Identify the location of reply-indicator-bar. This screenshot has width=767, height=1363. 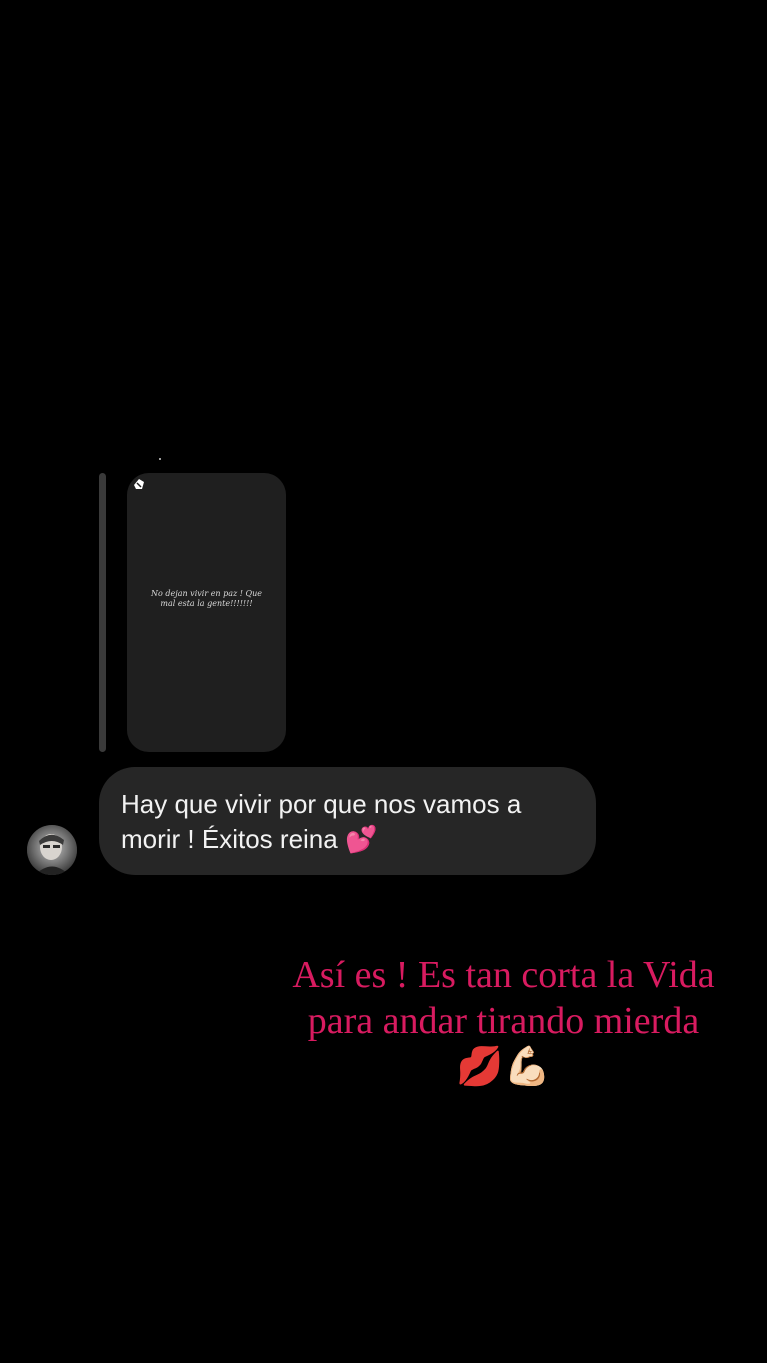
(102, 612).